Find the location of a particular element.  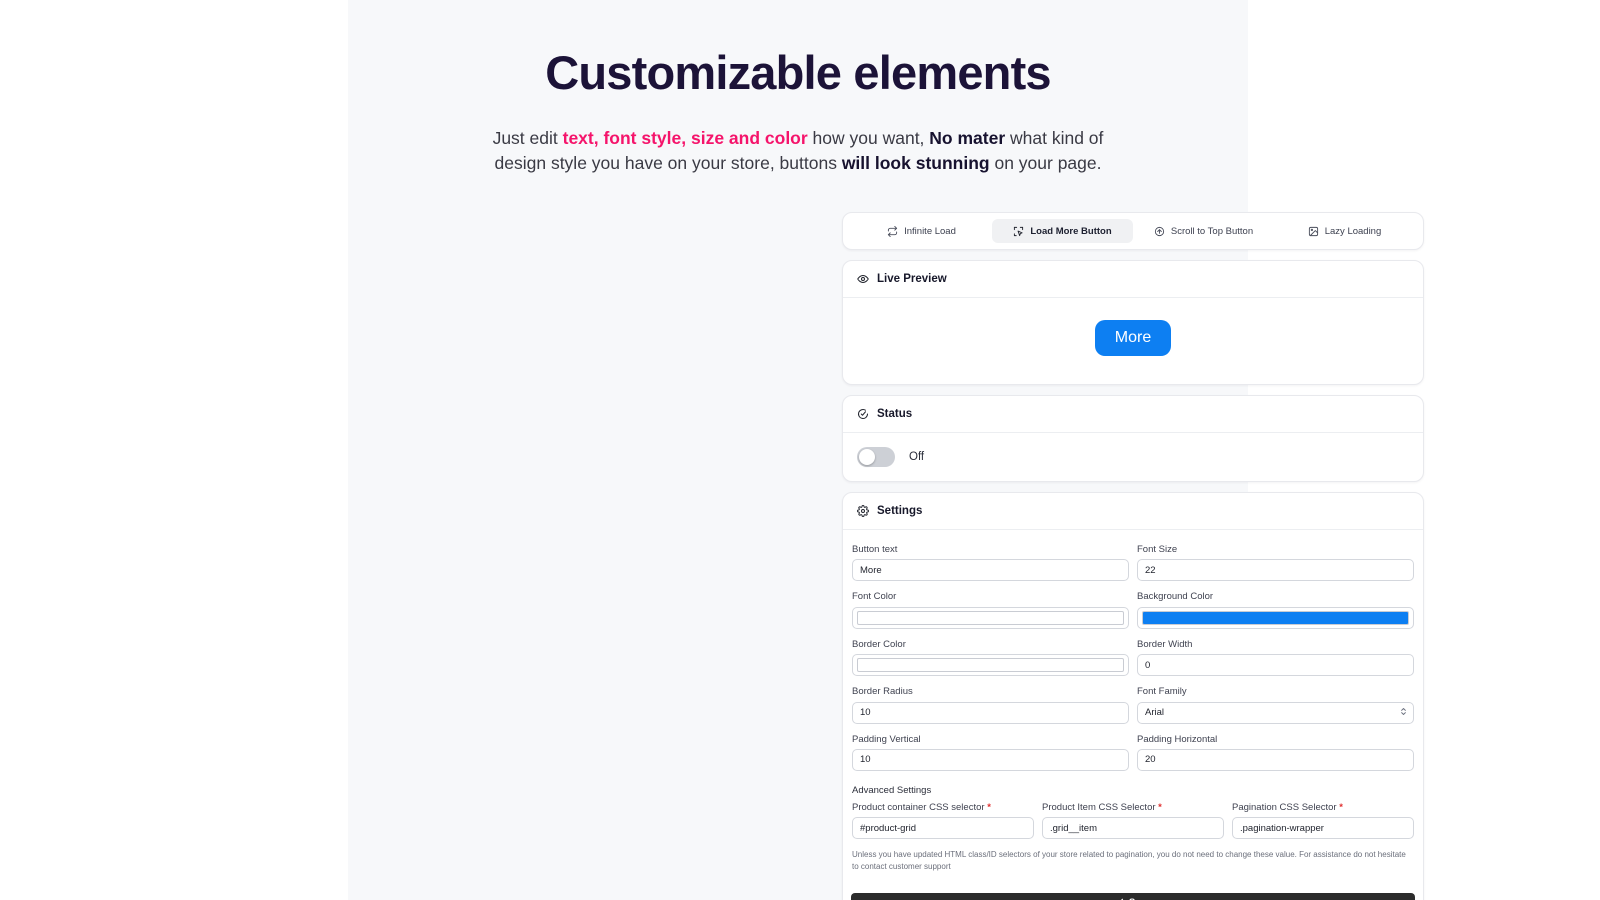

status-card: Status Off is located at coordinates (1133, 438).